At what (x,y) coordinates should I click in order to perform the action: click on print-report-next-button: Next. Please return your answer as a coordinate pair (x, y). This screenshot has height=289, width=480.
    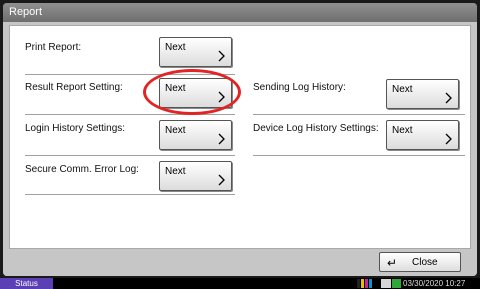
    Looking at the image, I should click on (195, 52).